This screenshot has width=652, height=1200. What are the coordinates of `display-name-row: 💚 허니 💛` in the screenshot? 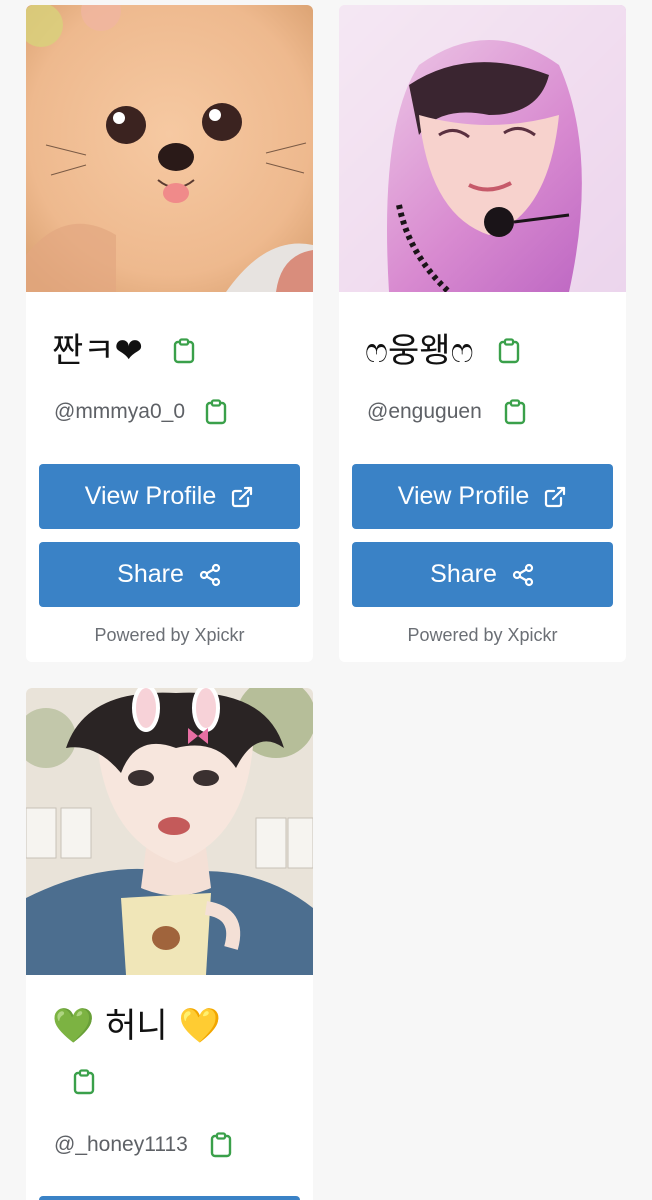 It's located at (136, 1026).